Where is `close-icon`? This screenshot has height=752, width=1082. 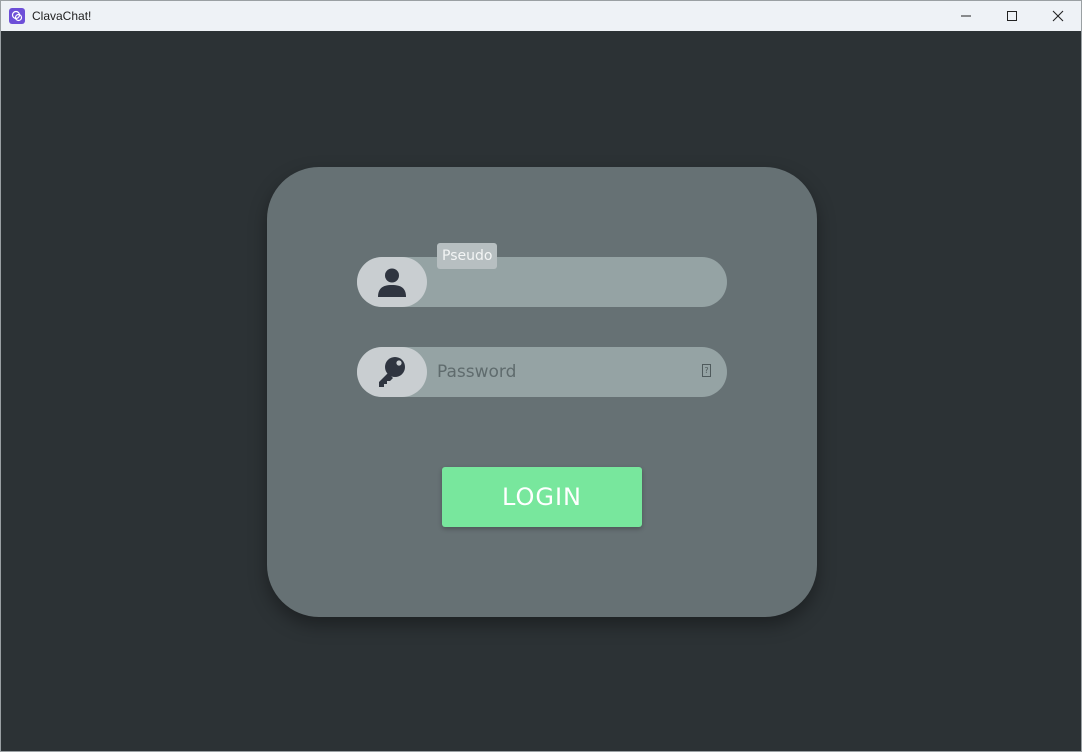 close-icon is located at coordinates (1058, 16).